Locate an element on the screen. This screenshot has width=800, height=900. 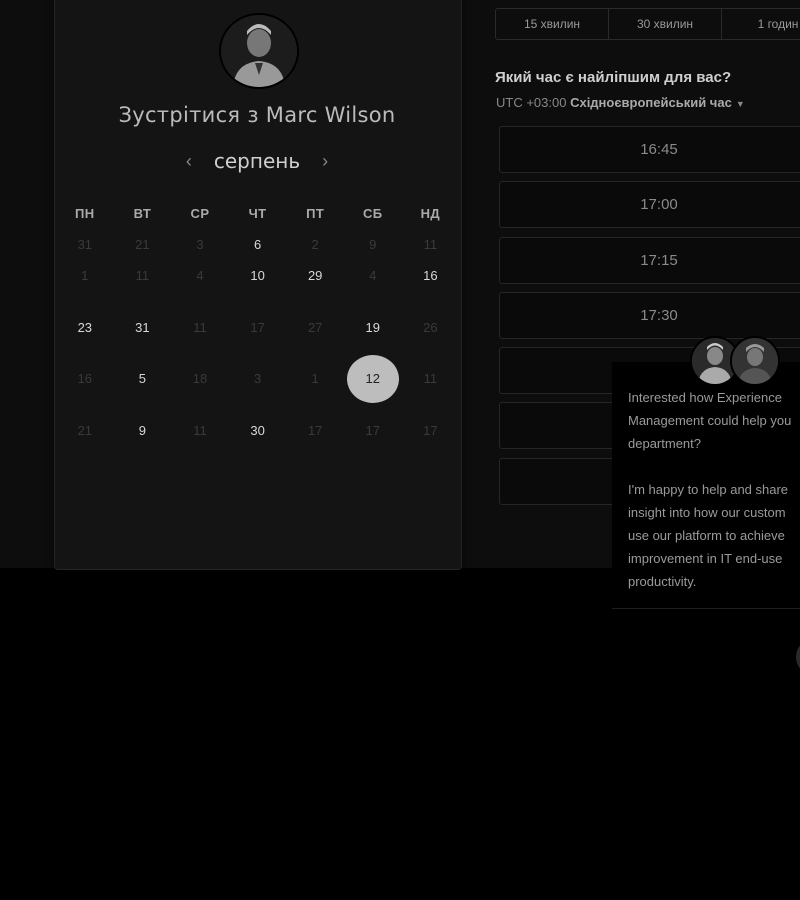
time-slot: 17:00 is located at coordinates (649, 205).